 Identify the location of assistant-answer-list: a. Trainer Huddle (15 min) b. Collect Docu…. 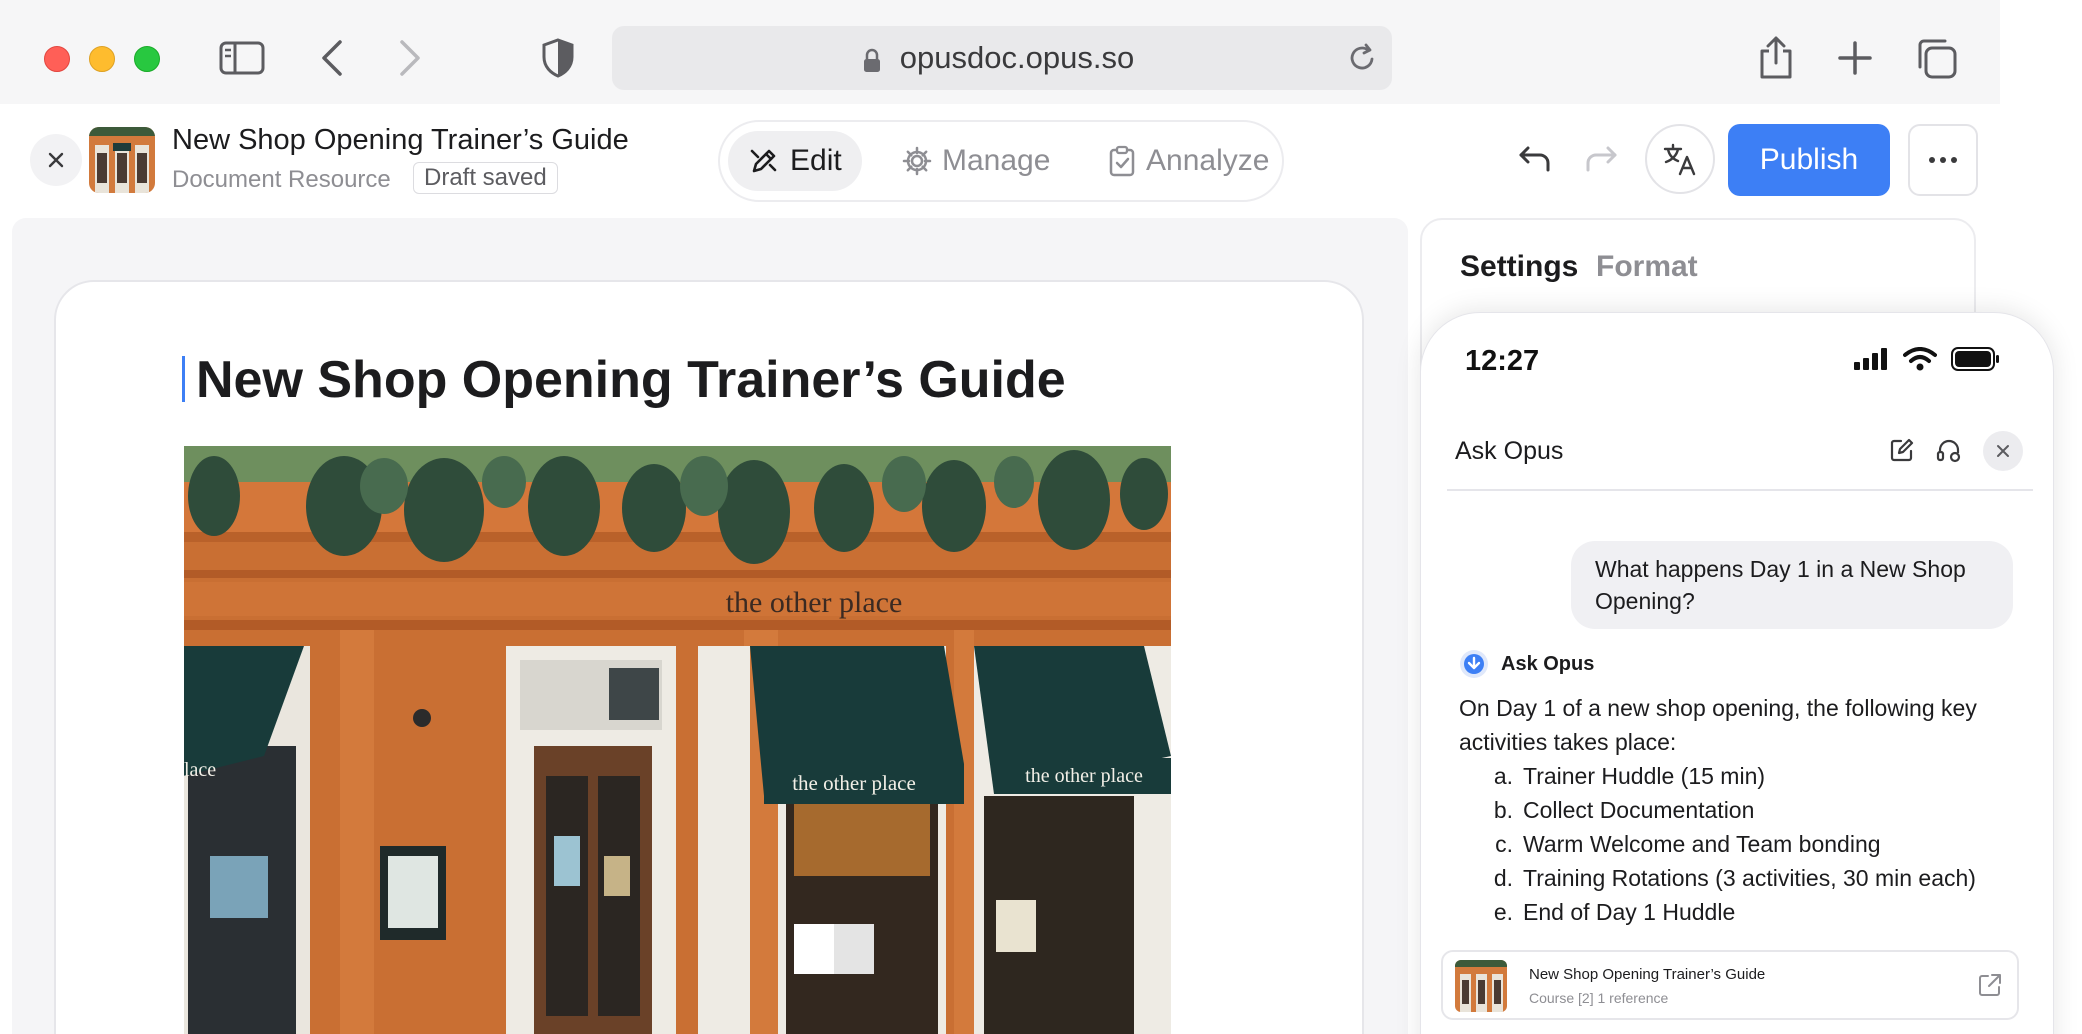
(1731, 844).